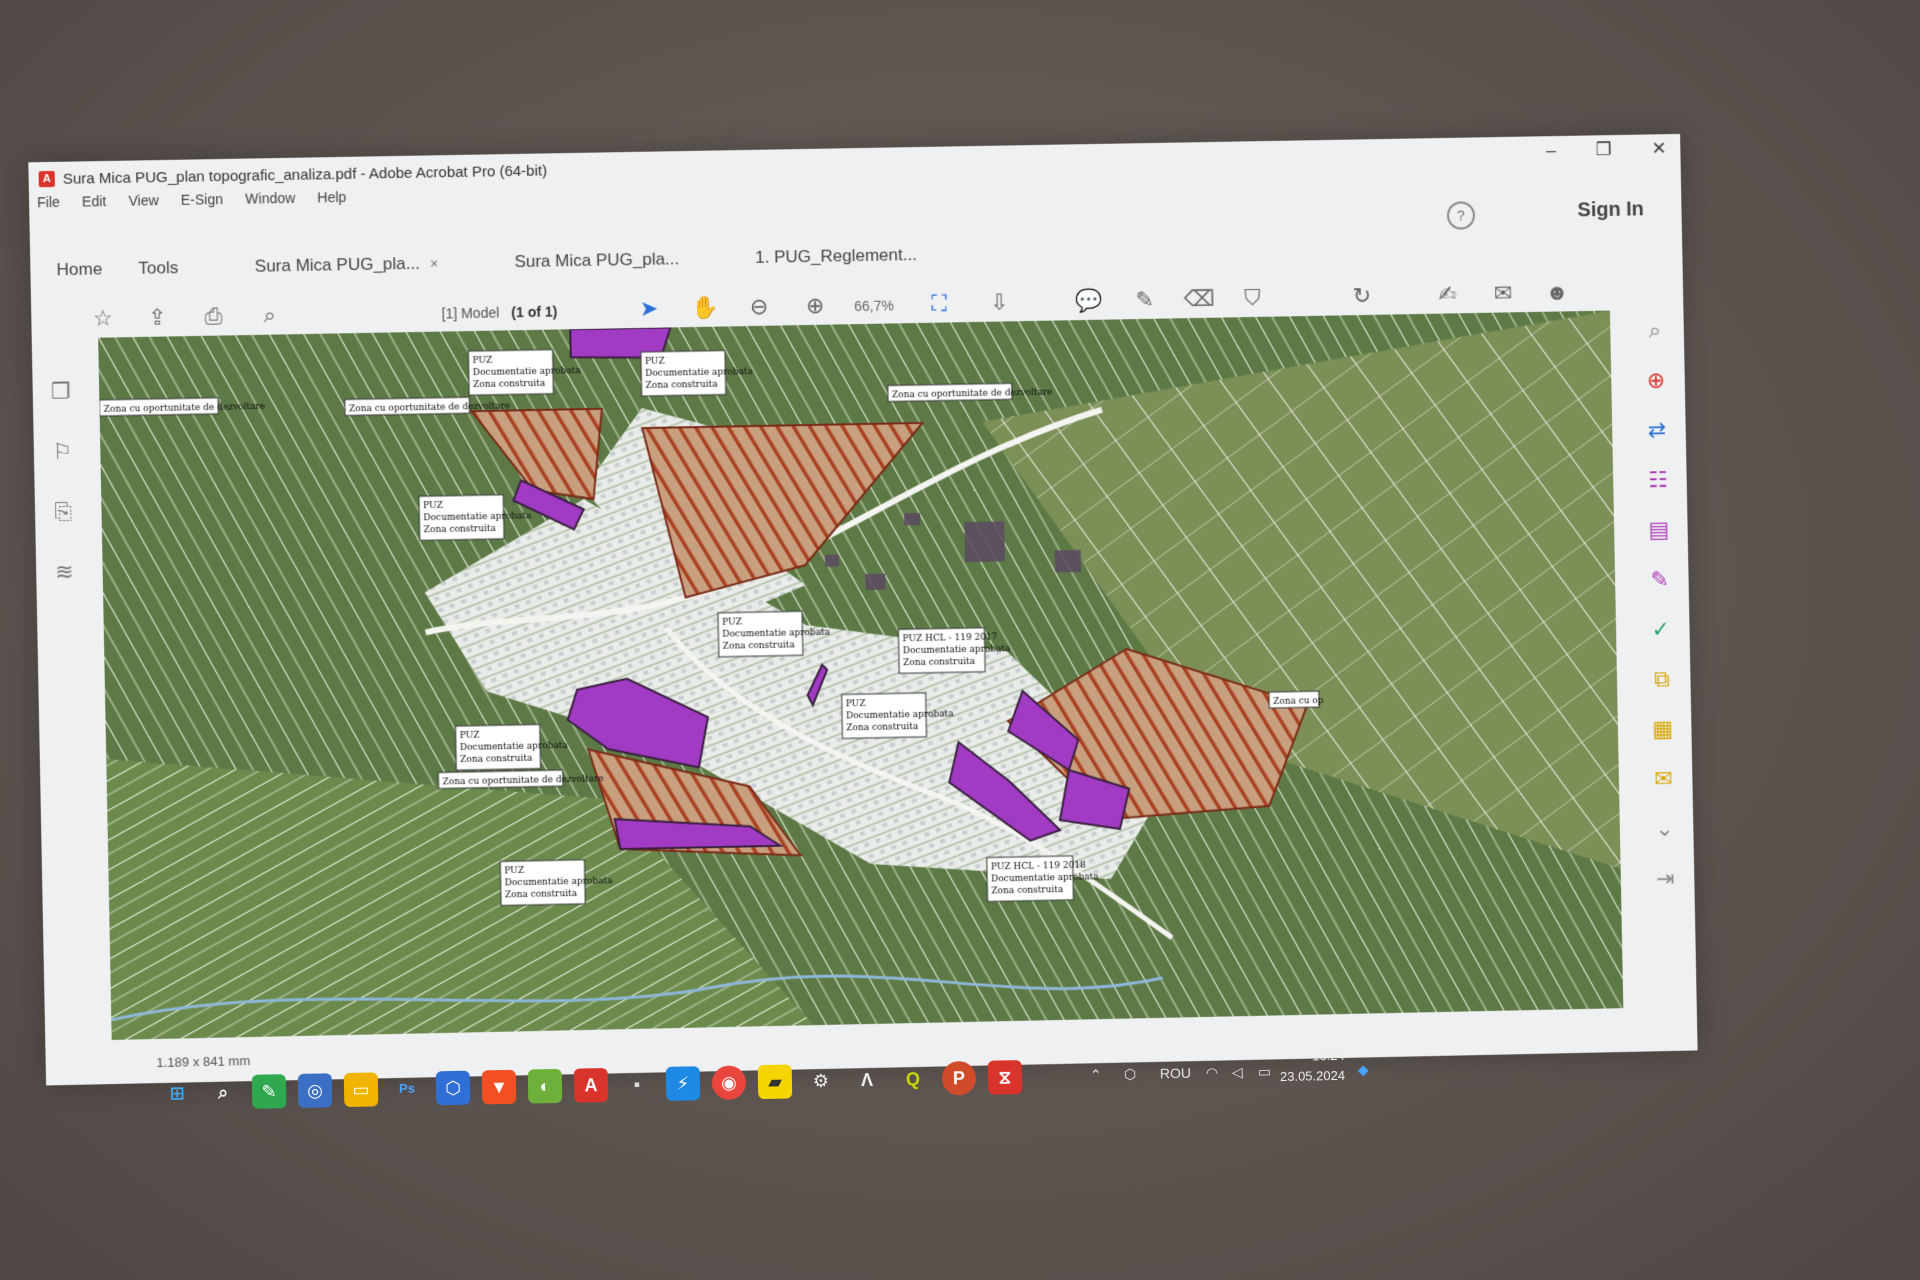 The image size is (1920, 1280). What do you see at coordinates (407, 1089) in the screenshot?
I see `photoshop-icon: Ps` at bounding box center [407, 1089].